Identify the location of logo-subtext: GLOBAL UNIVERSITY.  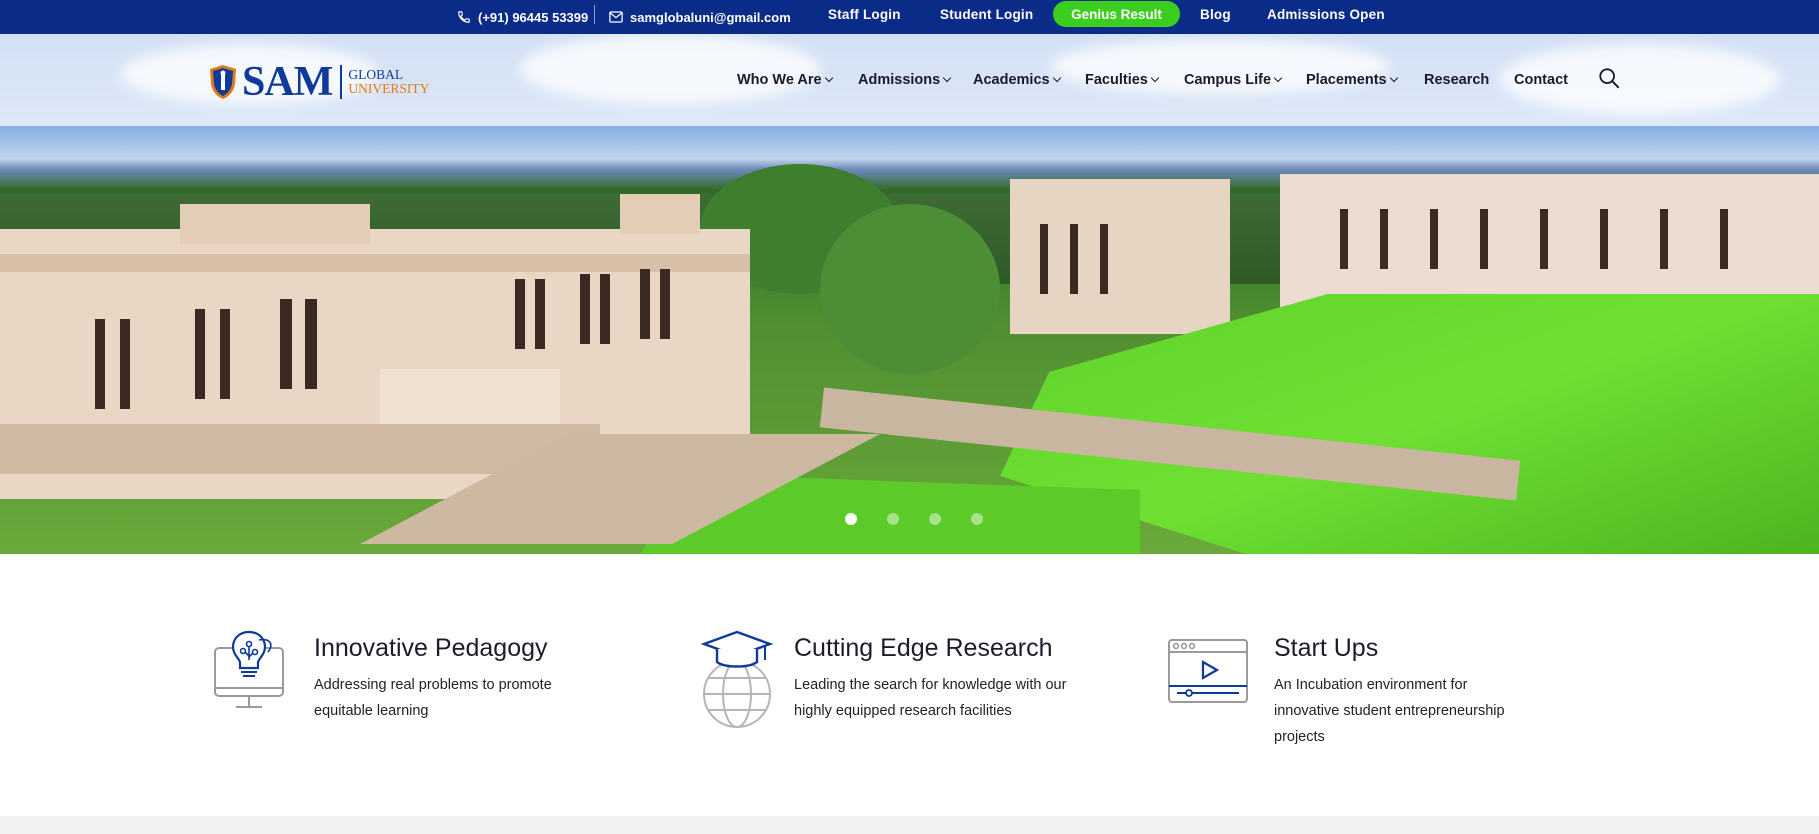
(388, 82).